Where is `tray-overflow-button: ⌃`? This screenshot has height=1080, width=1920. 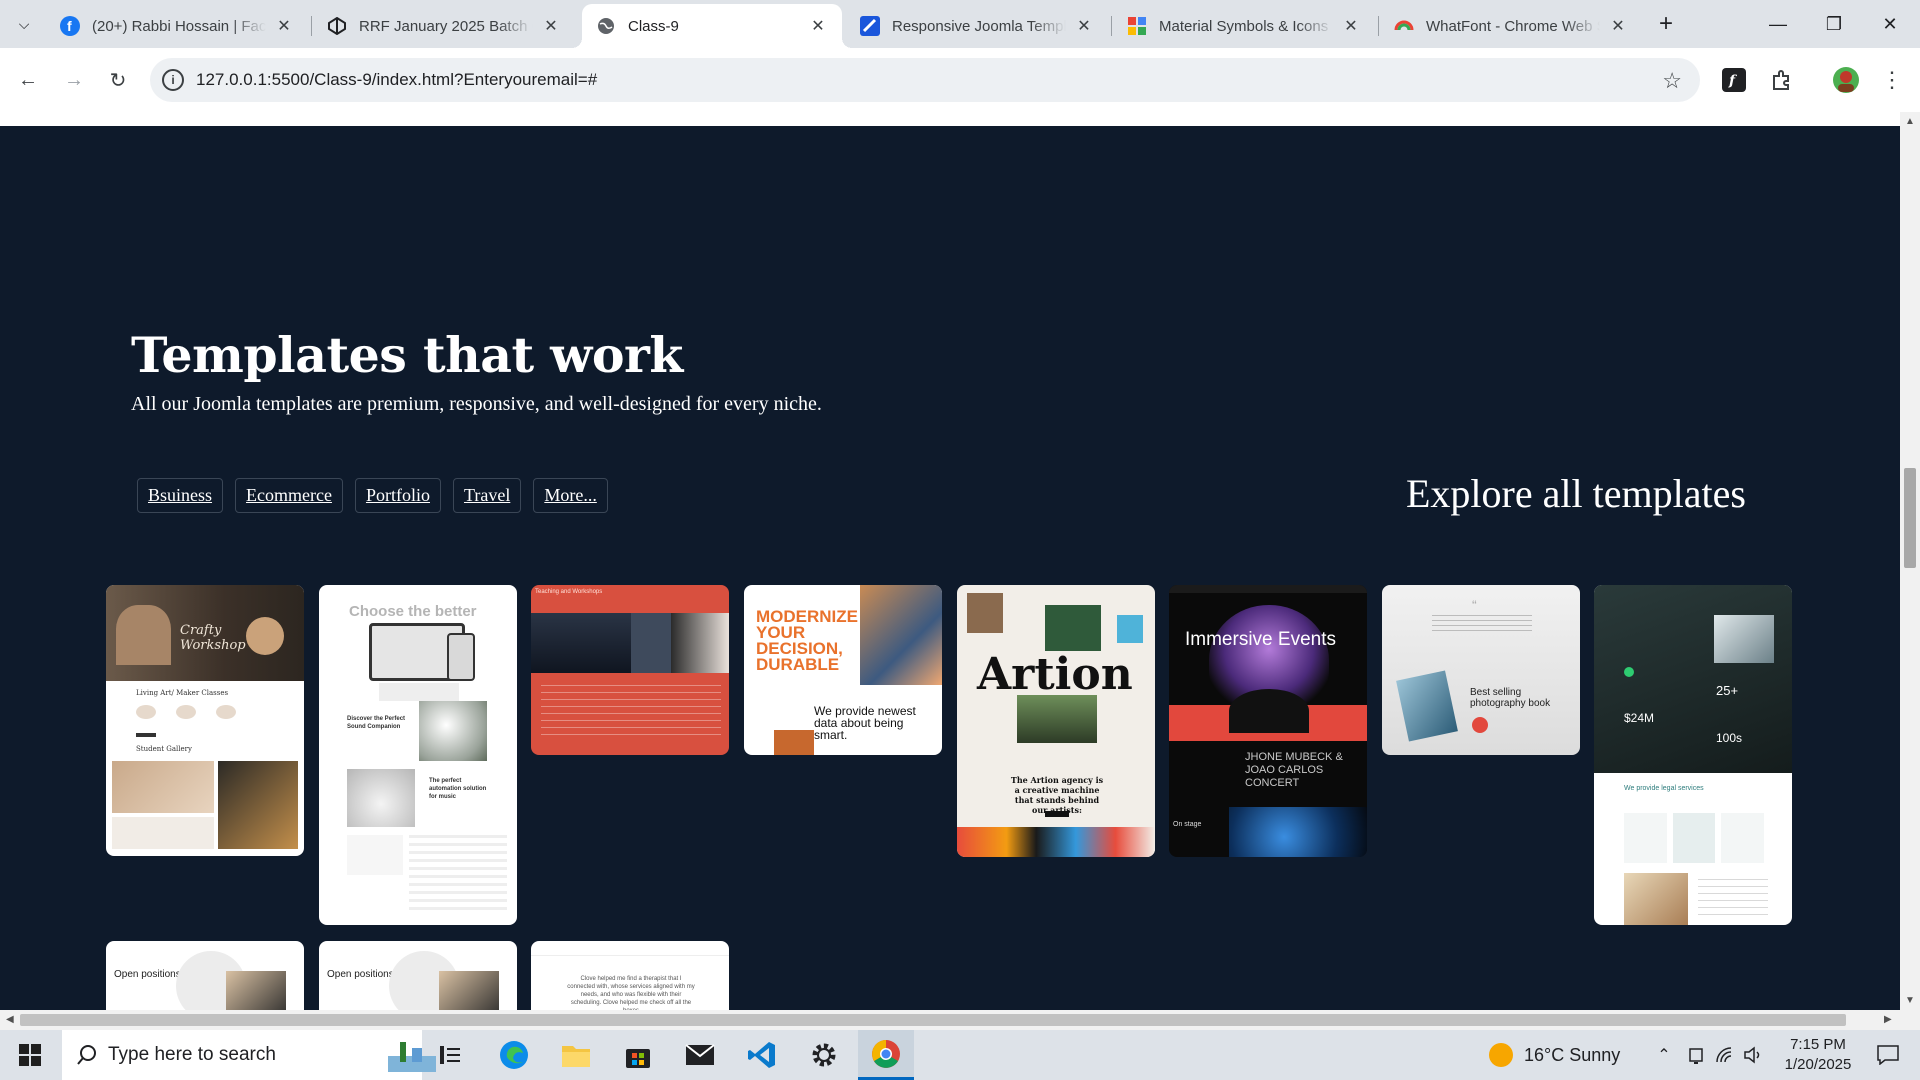 tray-overflow-button: ⌃ is located at coordinates (1664, 1055).